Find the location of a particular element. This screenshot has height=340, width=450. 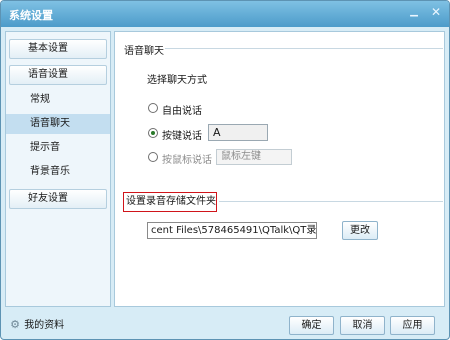

gear-icon: ⚙ is located at coordinates (15, 324).